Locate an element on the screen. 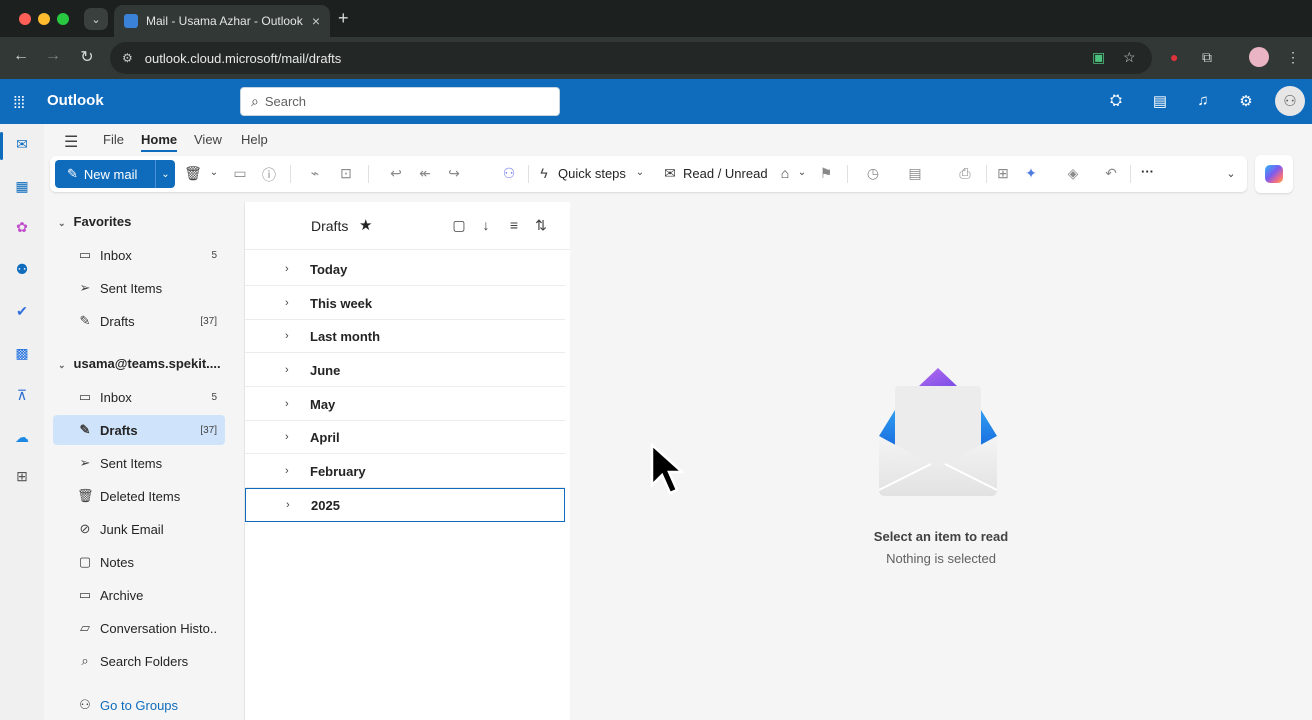 The height and width of the screenshot is (720, 1312). group-row: › June is located at coordinates (405, 370).